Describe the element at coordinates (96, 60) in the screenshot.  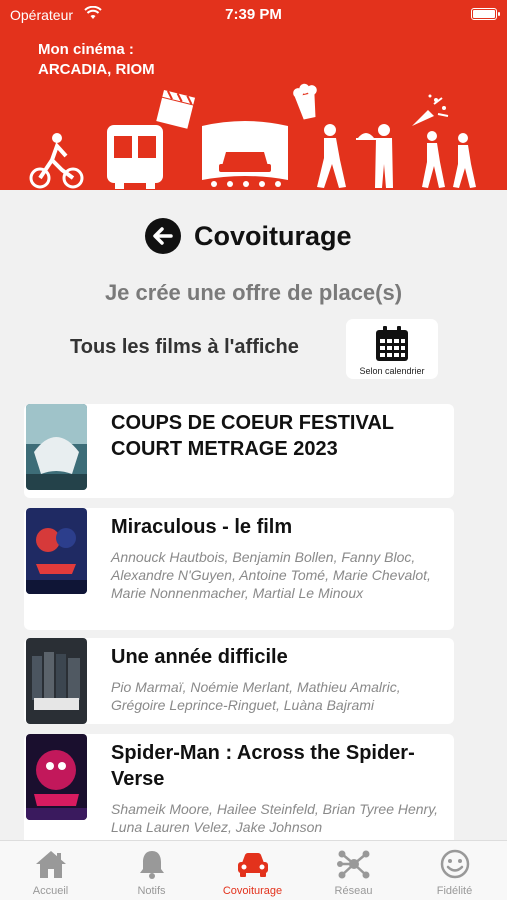
I see `cinema-selector: Mon cinéma : ARCADIA, RIOM` at that location.